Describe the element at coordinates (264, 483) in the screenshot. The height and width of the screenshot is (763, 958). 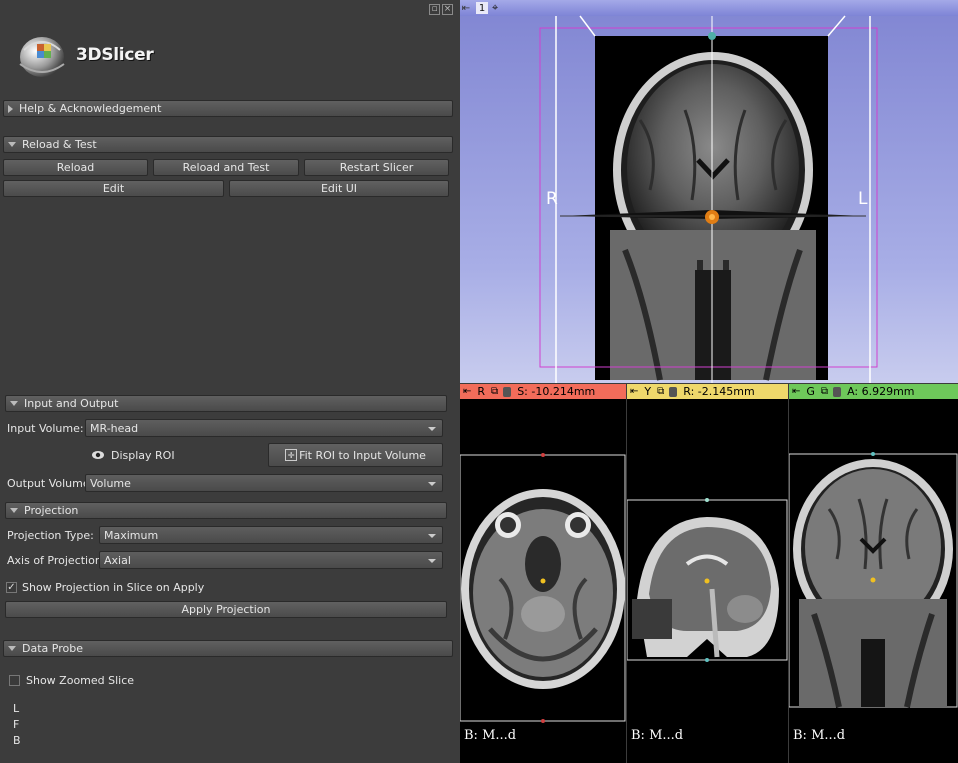
I see `output-volume-select: Volume` at that location.